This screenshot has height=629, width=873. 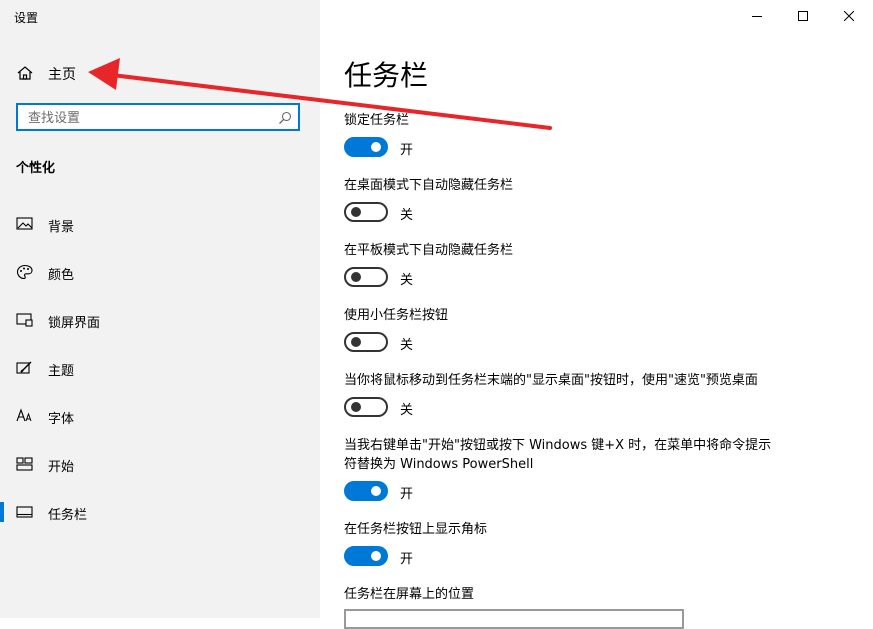 What do you see at coordinates (574, 396) in the screenshot?
I see `setting-peek: 当你将鼠标移动到任务栏末端的"显示桌面"按钮时，使用"速览"预览桌面 关` at bounding box center [574, 396].